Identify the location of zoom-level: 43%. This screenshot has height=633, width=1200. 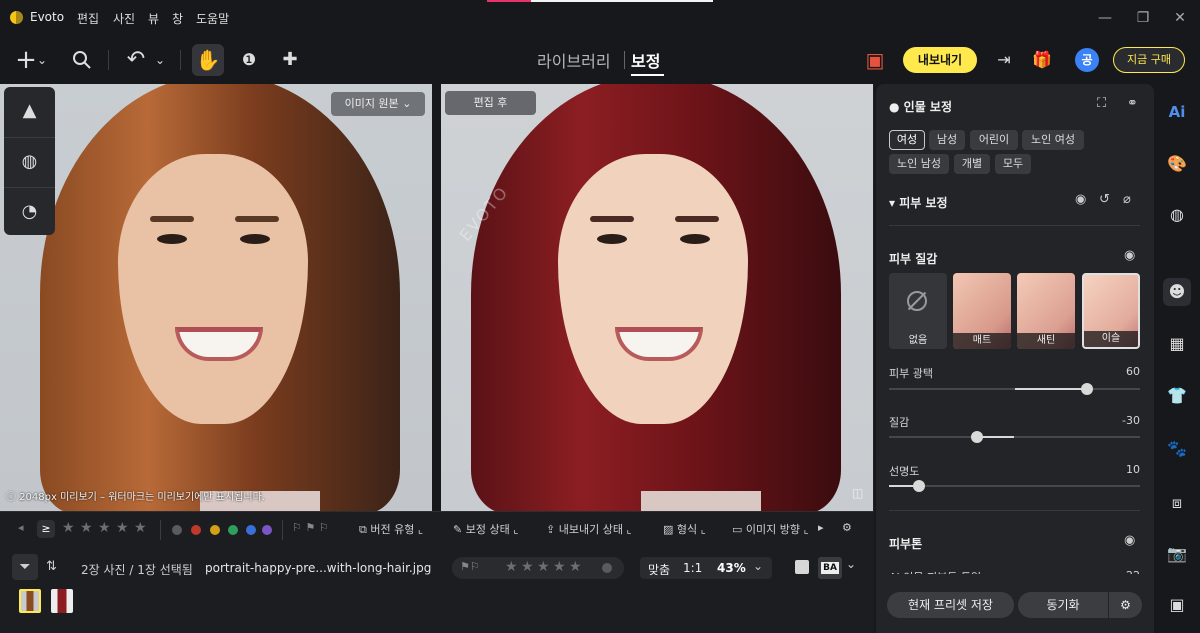
(731, 568).